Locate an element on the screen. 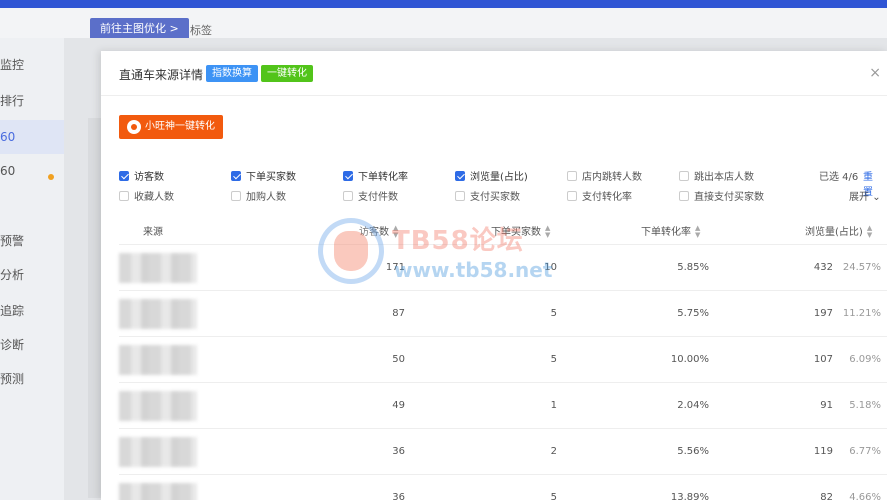 This screenshot has height=500, width=887. sidebar-dot-icon is located at coordinates (51, 177).